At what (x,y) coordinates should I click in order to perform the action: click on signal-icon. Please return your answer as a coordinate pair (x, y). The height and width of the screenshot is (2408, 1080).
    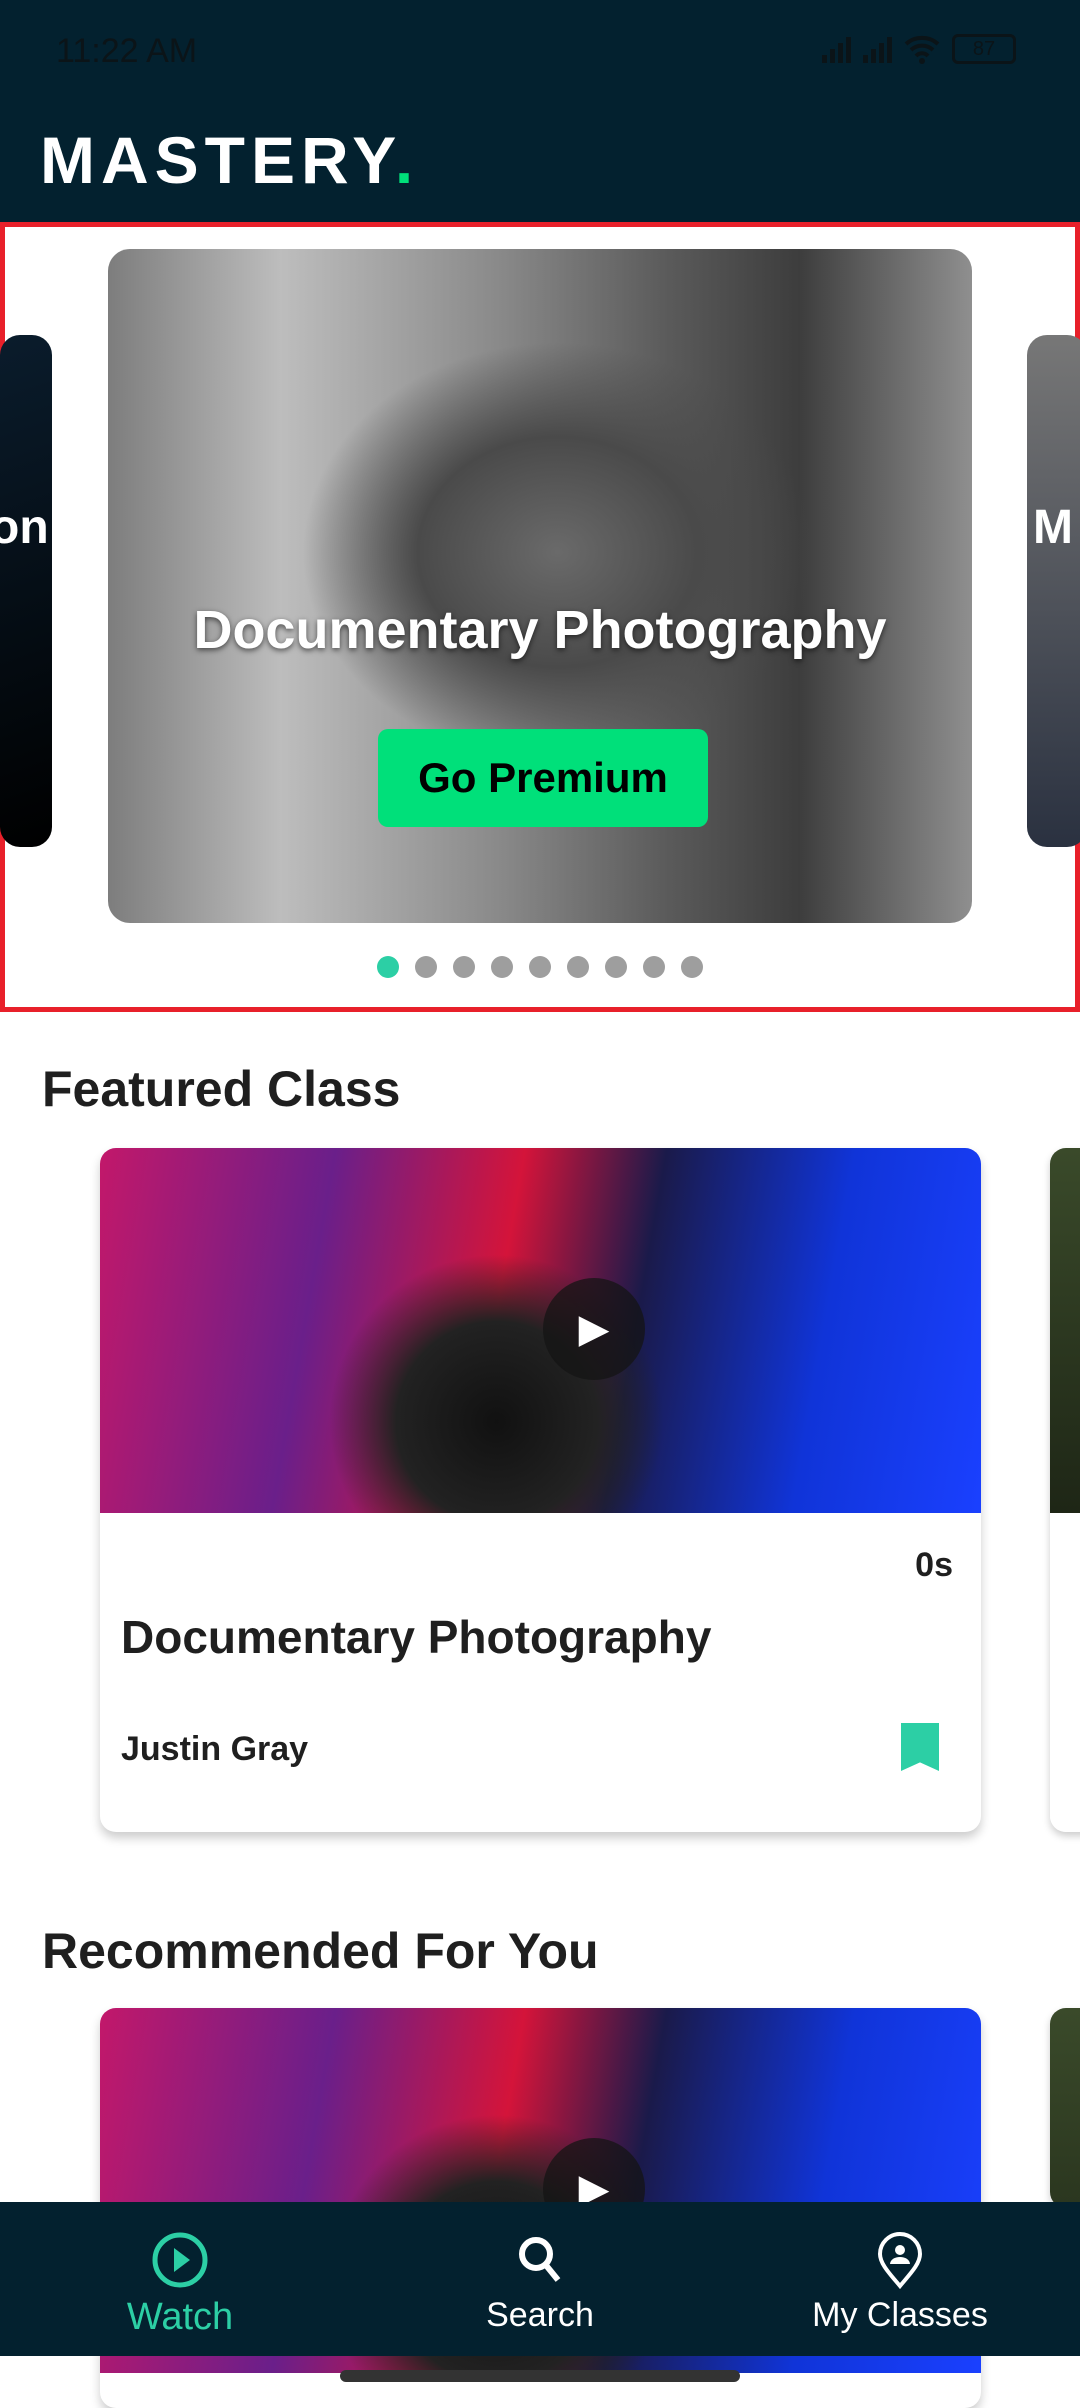
    Looking at the image, I should click on (836, 49).